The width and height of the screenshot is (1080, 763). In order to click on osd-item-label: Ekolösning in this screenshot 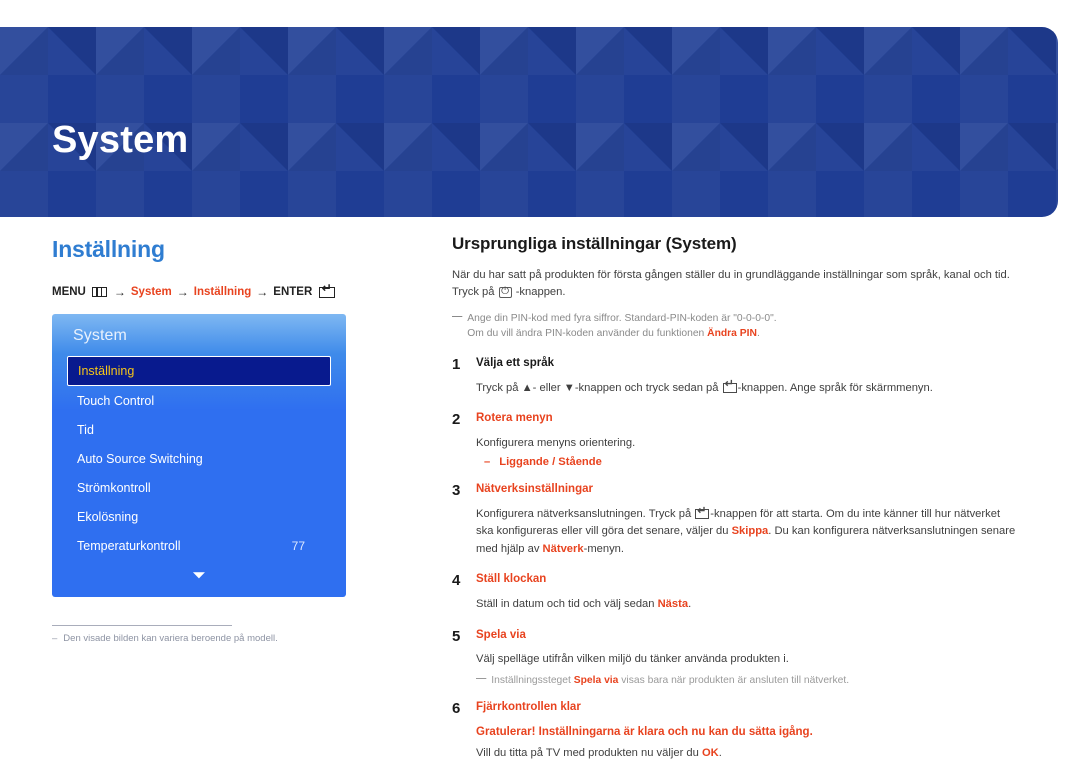, I will do `click(108, 516)`.